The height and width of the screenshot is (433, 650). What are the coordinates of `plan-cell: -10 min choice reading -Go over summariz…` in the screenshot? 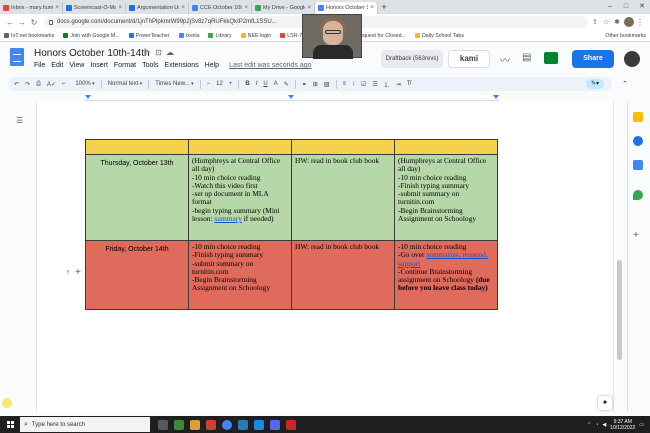 It's located at (446, 275).